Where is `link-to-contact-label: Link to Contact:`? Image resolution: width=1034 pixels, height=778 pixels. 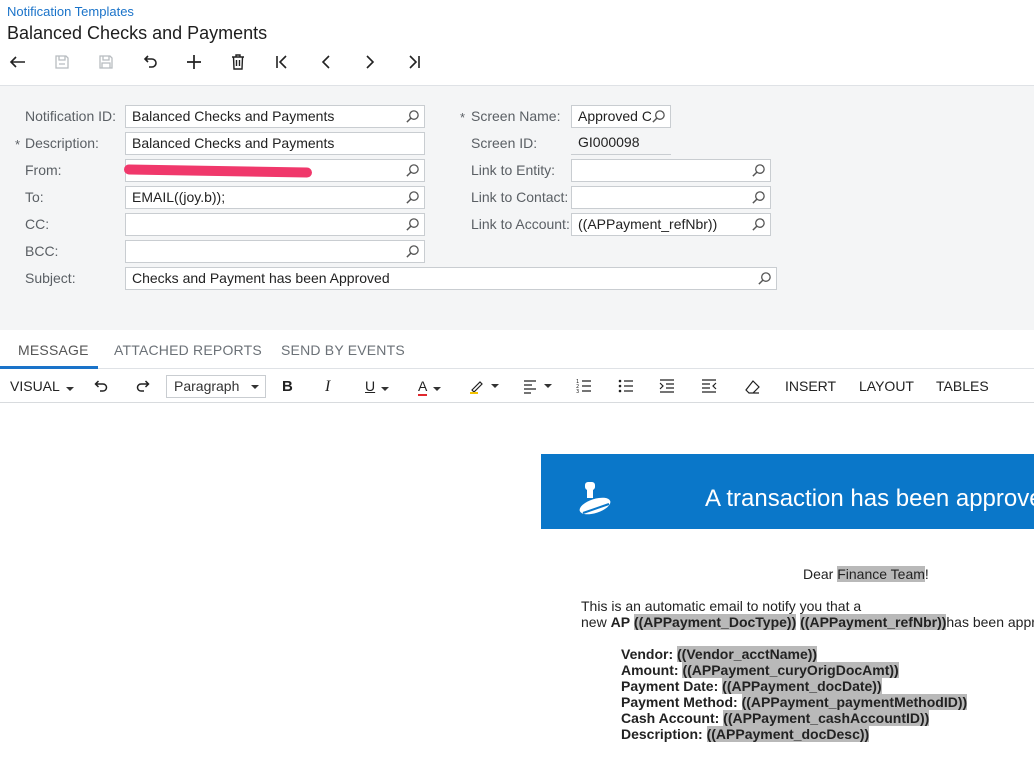 link-to-contact-label: Link to Contact: is located at coordinates (520, 197).